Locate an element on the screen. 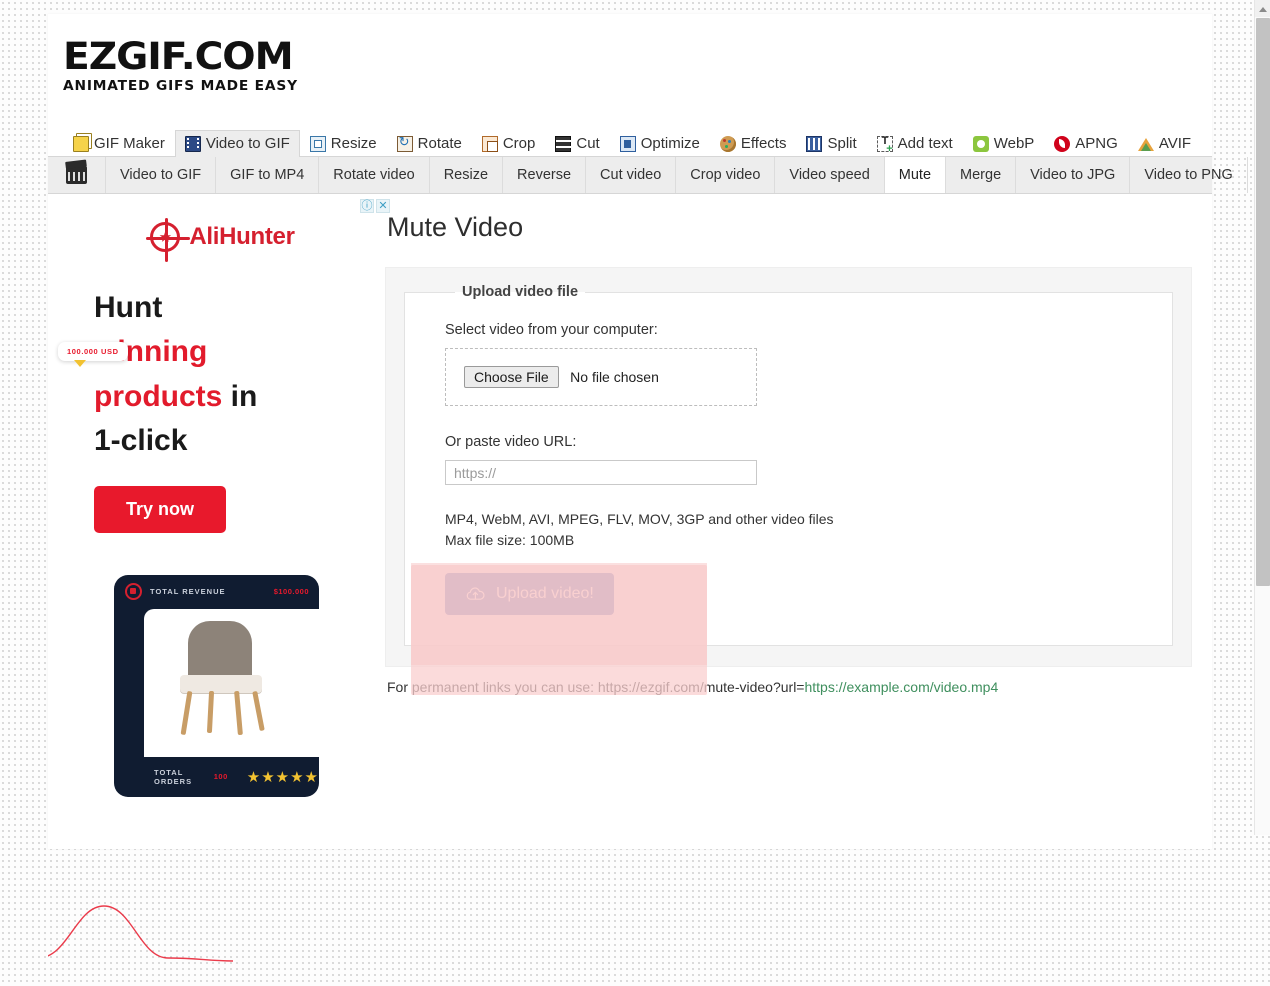 This screenshot has width=1270, height=986. secondary-tab-label: Mute is located at coordinates (915, 175).